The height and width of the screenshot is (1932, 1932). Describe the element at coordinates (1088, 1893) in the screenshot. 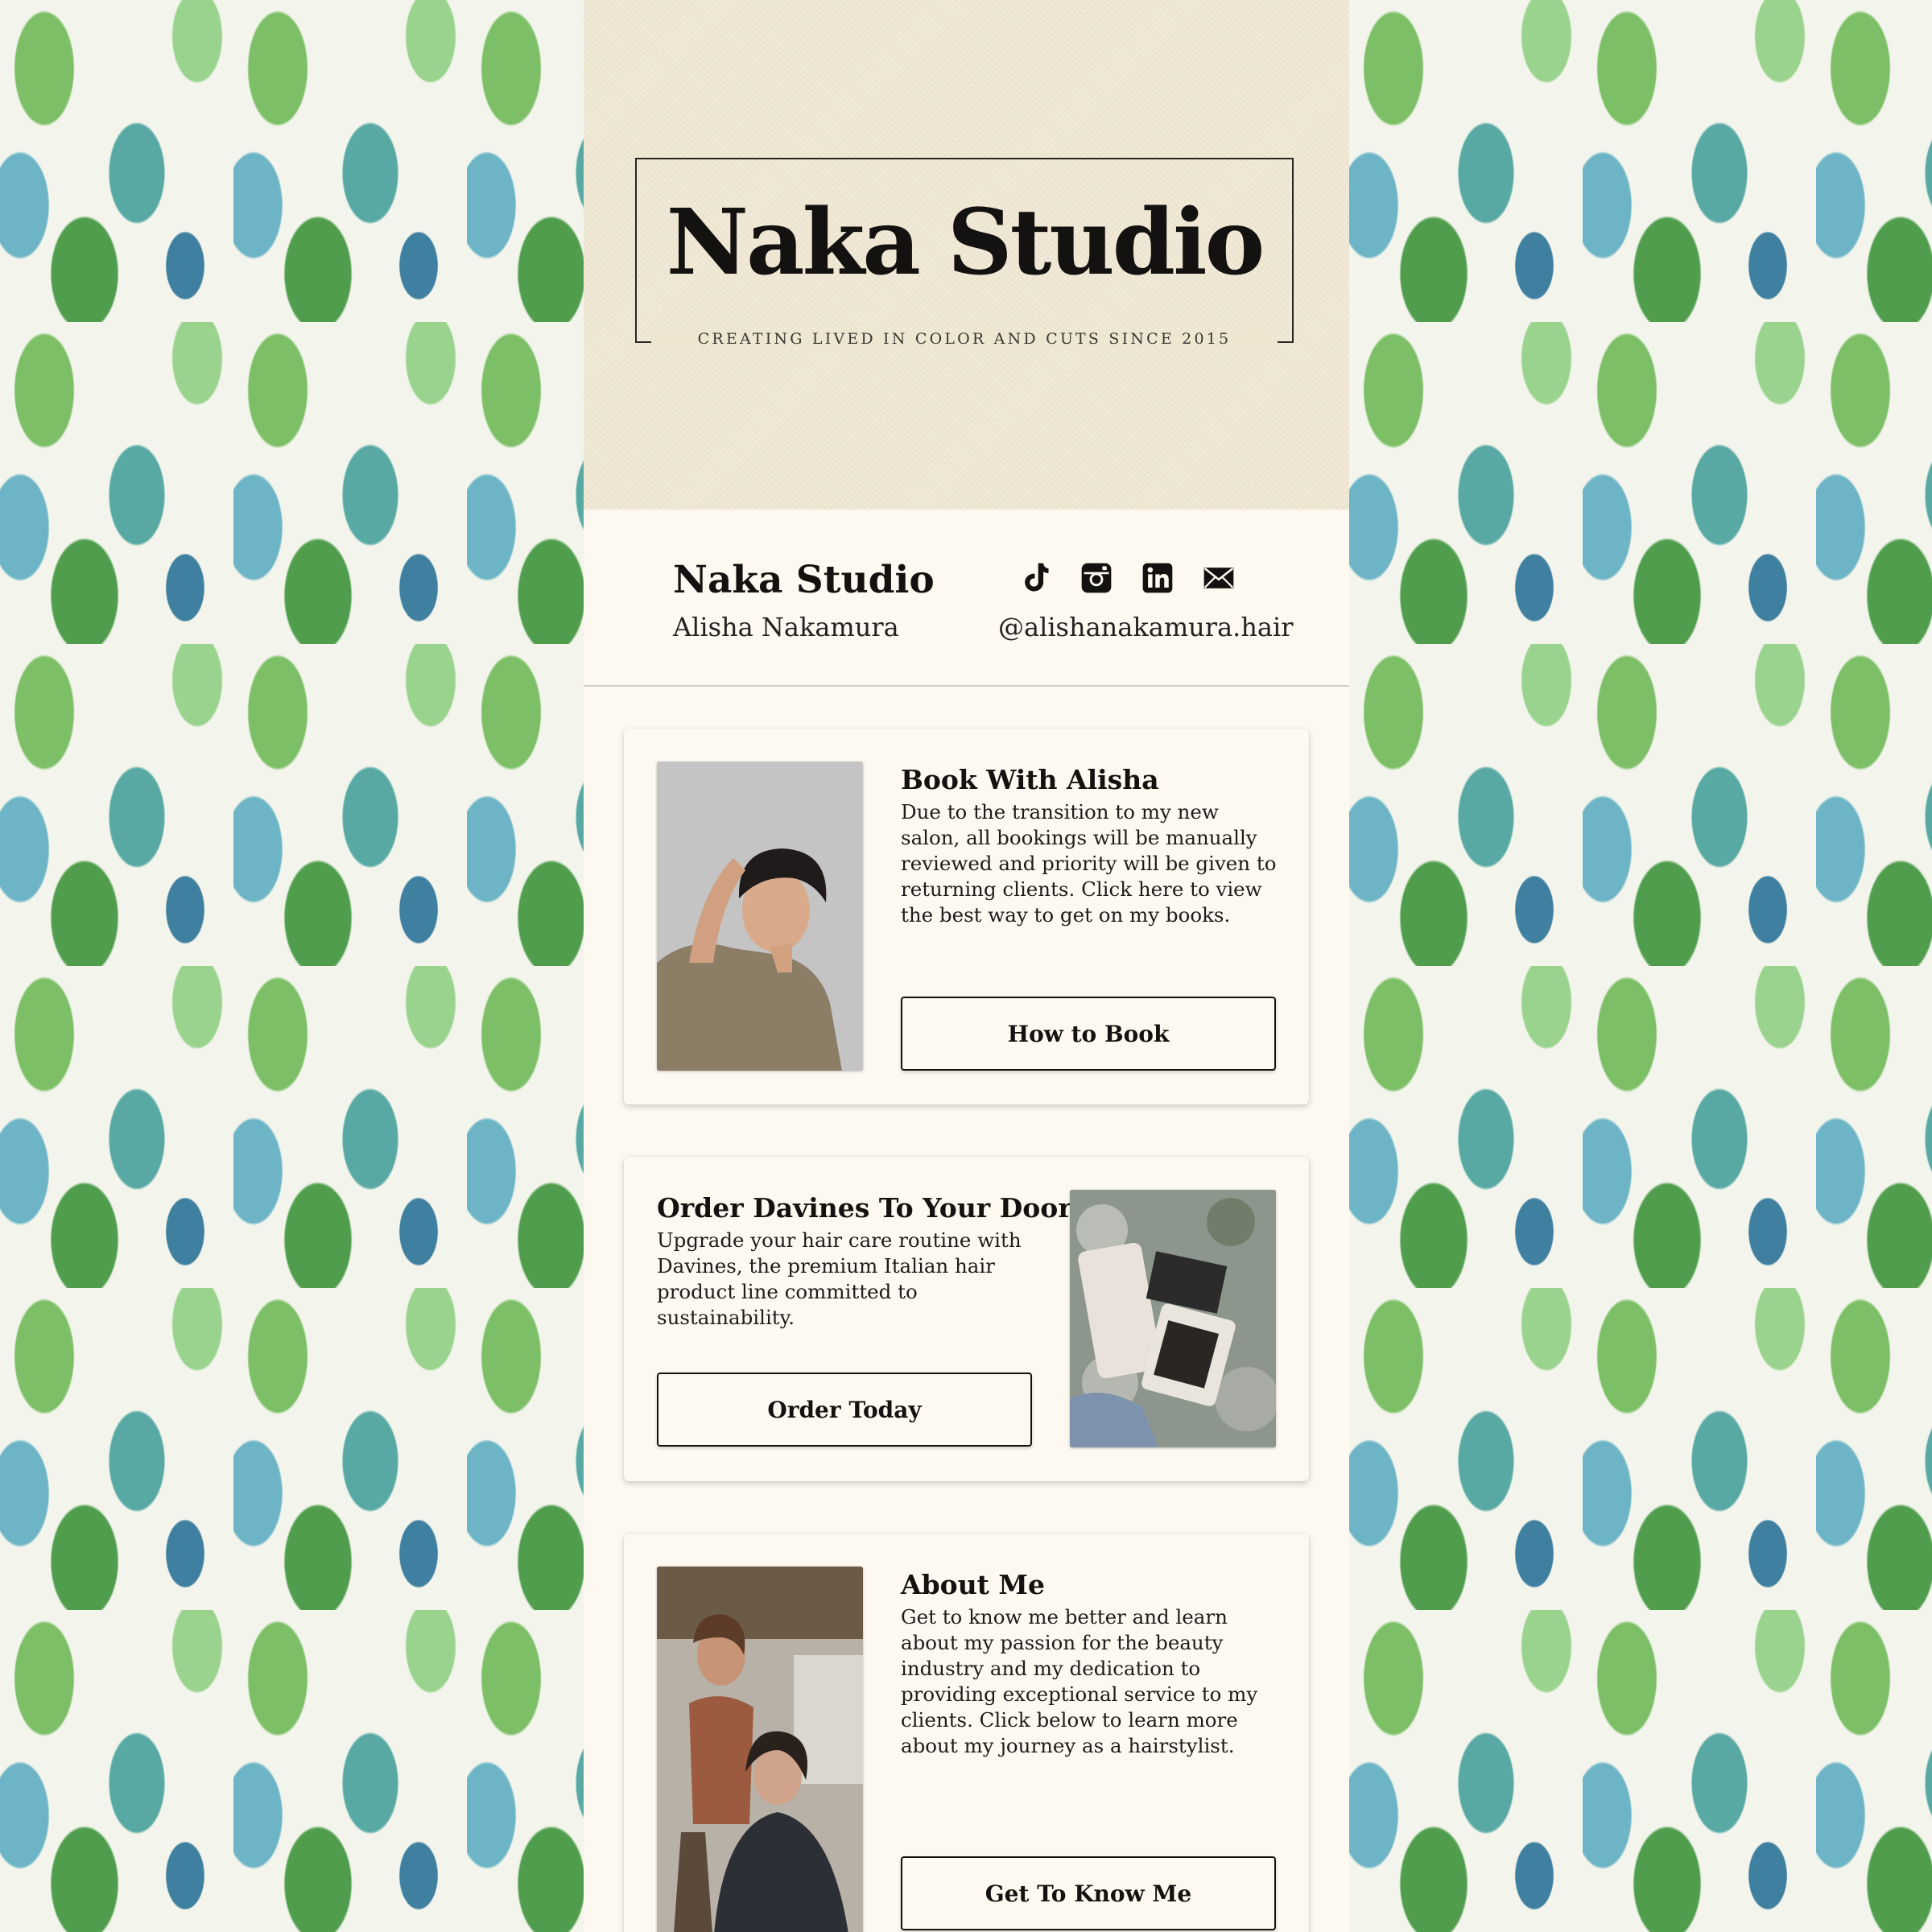

I see `get-to-know-me-button: Get To Know Me` at that location.